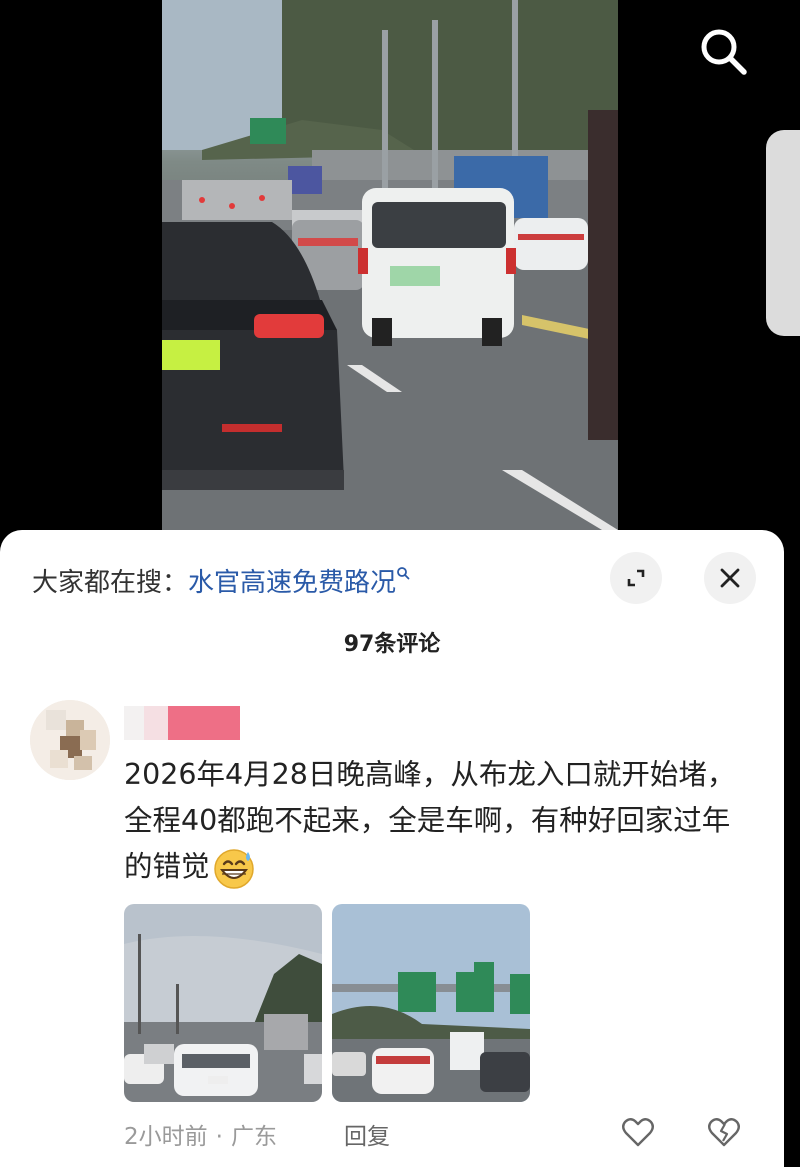  I want to click on expand-button, so click(636, 578).